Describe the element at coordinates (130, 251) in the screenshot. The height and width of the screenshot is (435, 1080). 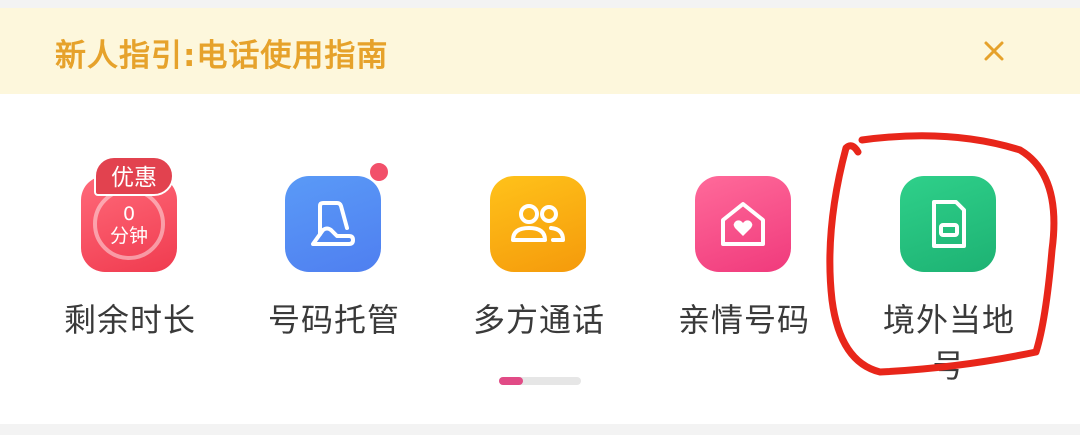
I see `service-remaining-time: 0 分钟 优惠 剩余时长` at that location.